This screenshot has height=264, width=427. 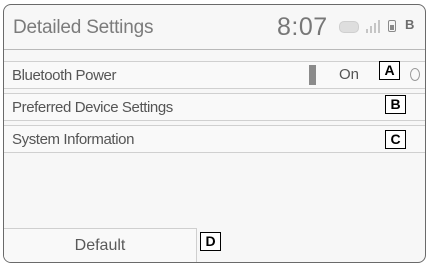 What do you see at coordinates (302, 27) in the screenshot?
I see `clock: 8:07` at bounding box center [302, 27].